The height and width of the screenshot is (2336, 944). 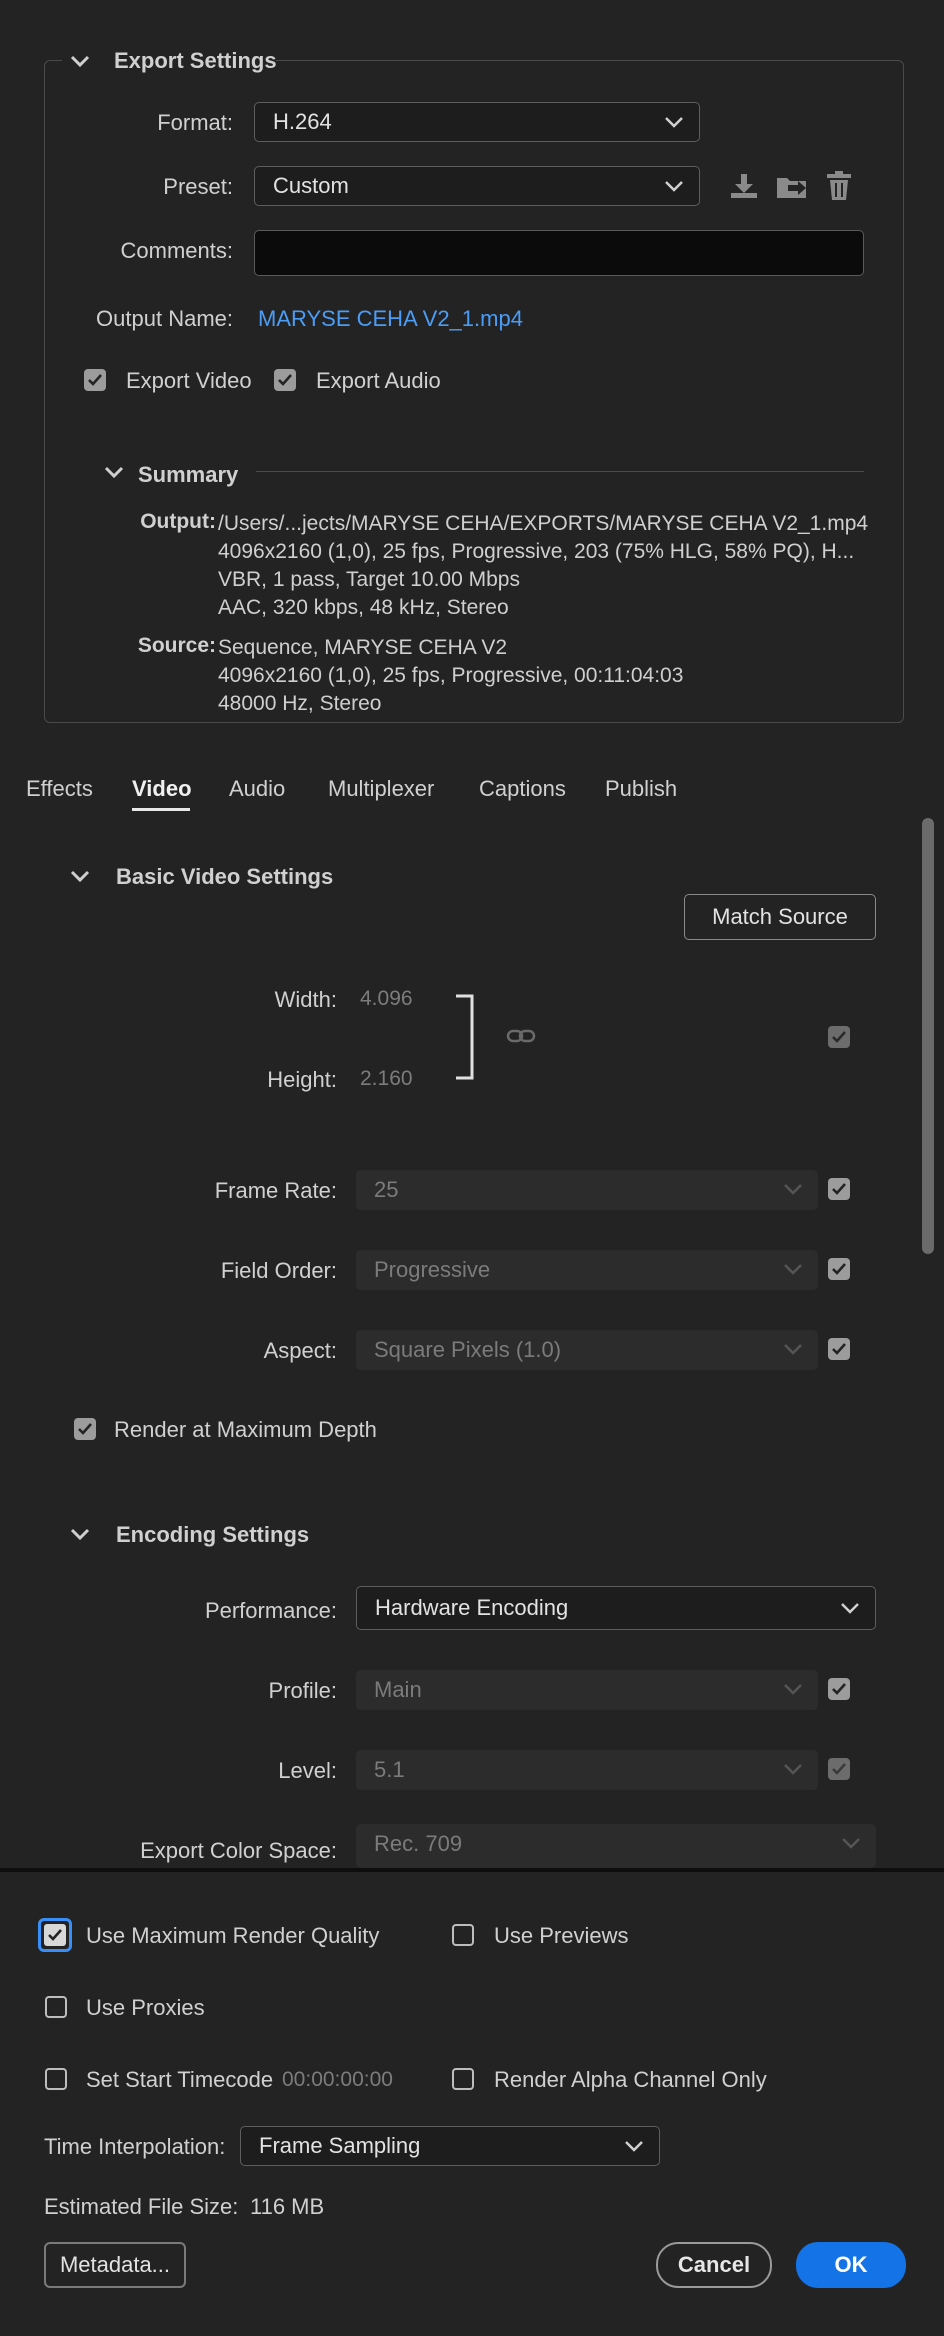 What do you see at coordinates (145, 2008) in the screenshot?
I see `use-proxies-label: Use Proxies` at bounding box center [145, 2008].